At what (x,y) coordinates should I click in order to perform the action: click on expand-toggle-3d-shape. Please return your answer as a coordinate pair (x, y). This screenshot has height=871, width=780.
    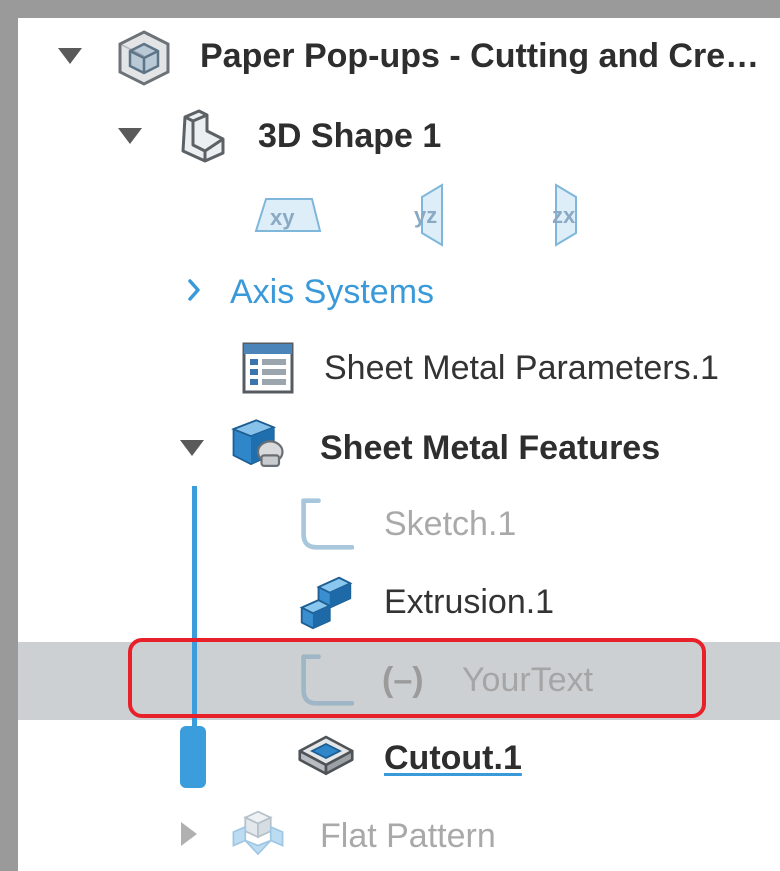
    Looking at the image, I should click on (130, 136).